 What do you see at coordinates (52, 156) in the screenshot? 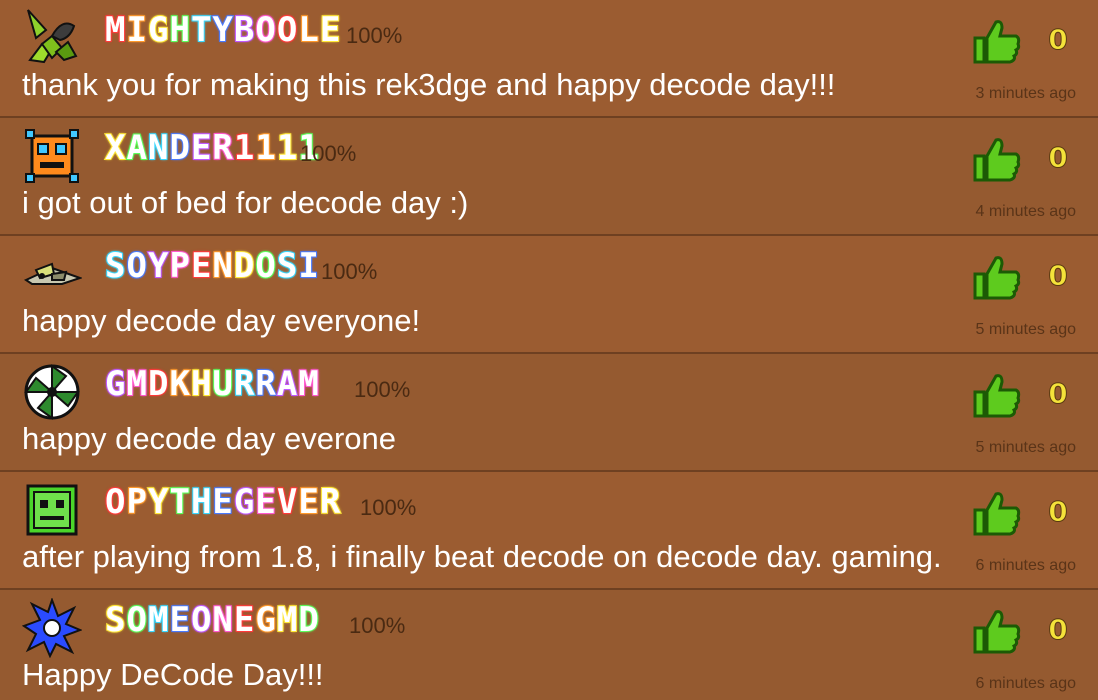
I see `orange-robot-cube-icon` at bounding box center [52, 156].